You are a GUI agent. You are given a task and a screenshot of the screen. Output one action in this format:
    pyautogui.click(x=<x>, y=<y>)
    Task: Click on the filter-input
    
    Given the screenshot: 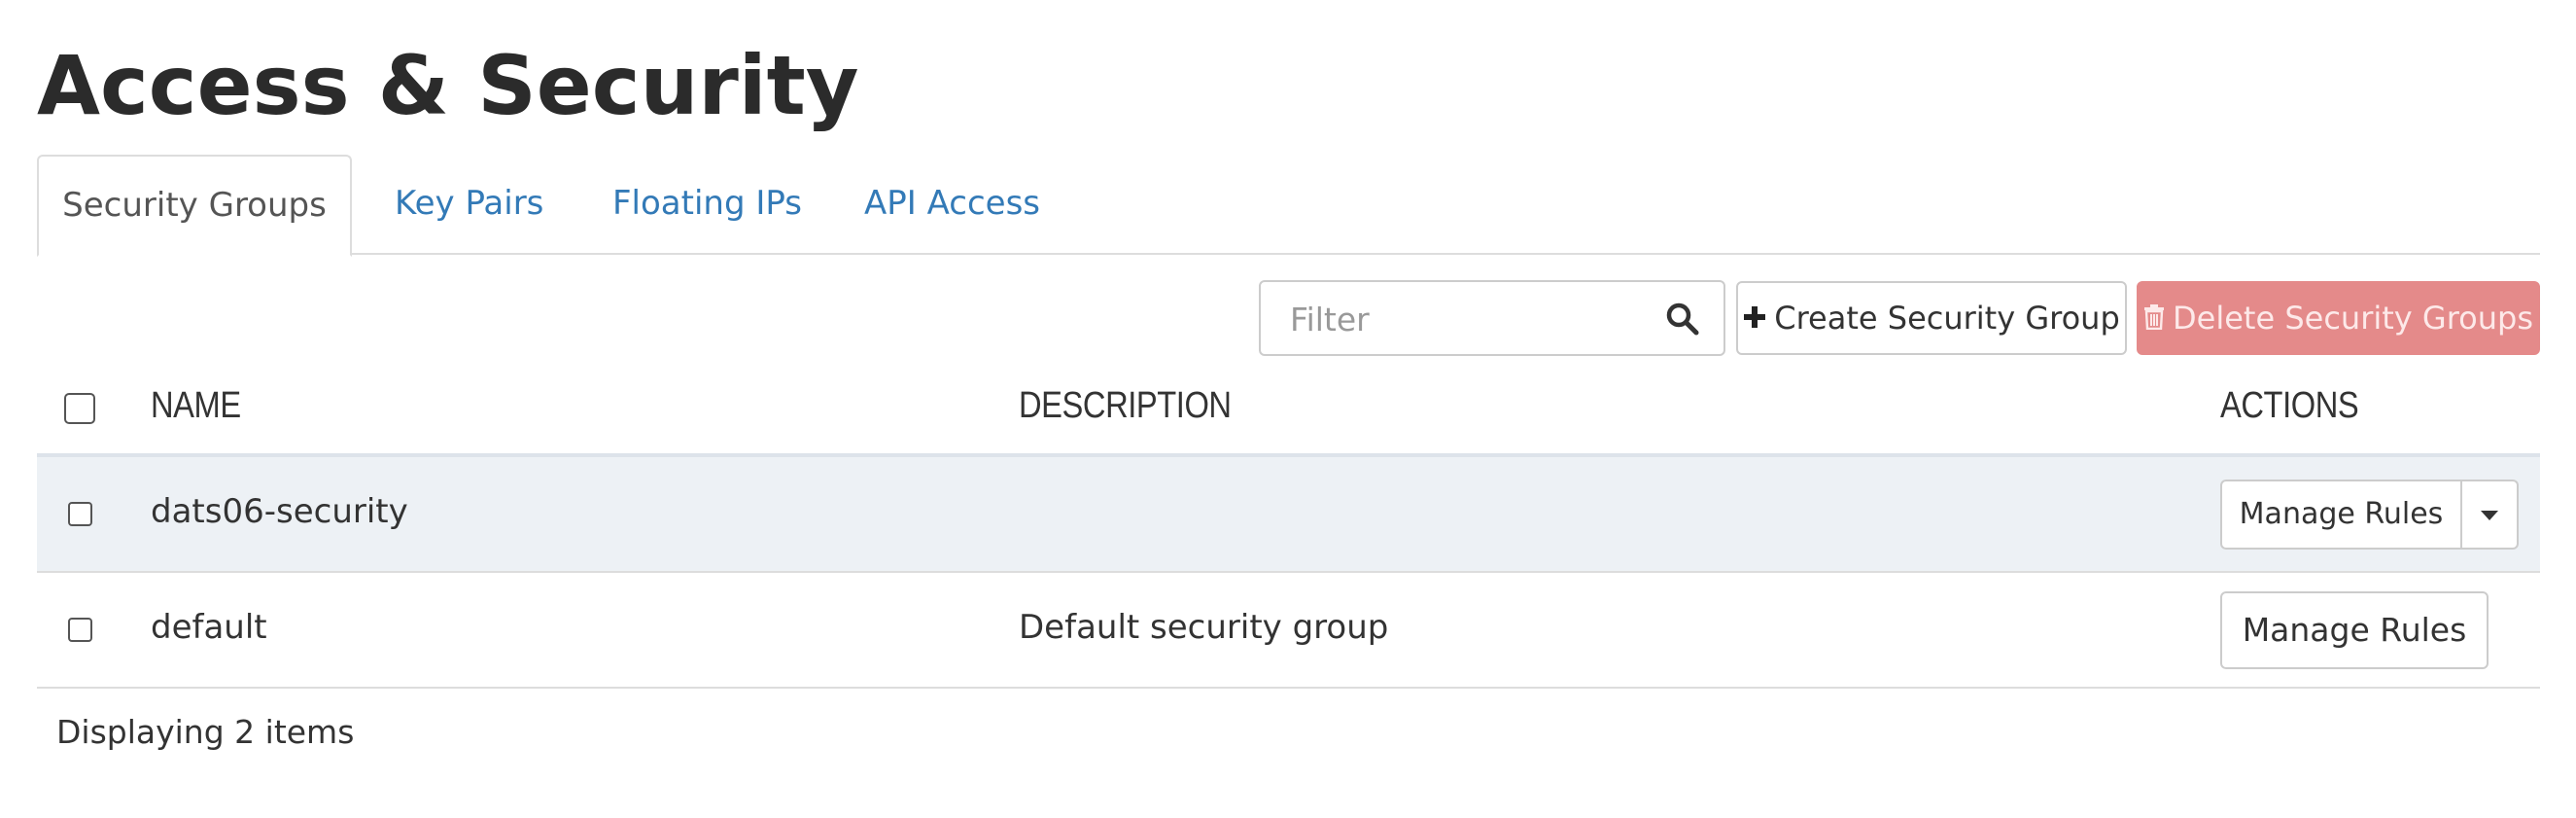 What is the action you would take?
    pyautogui.click(x=1465, y=319)
    